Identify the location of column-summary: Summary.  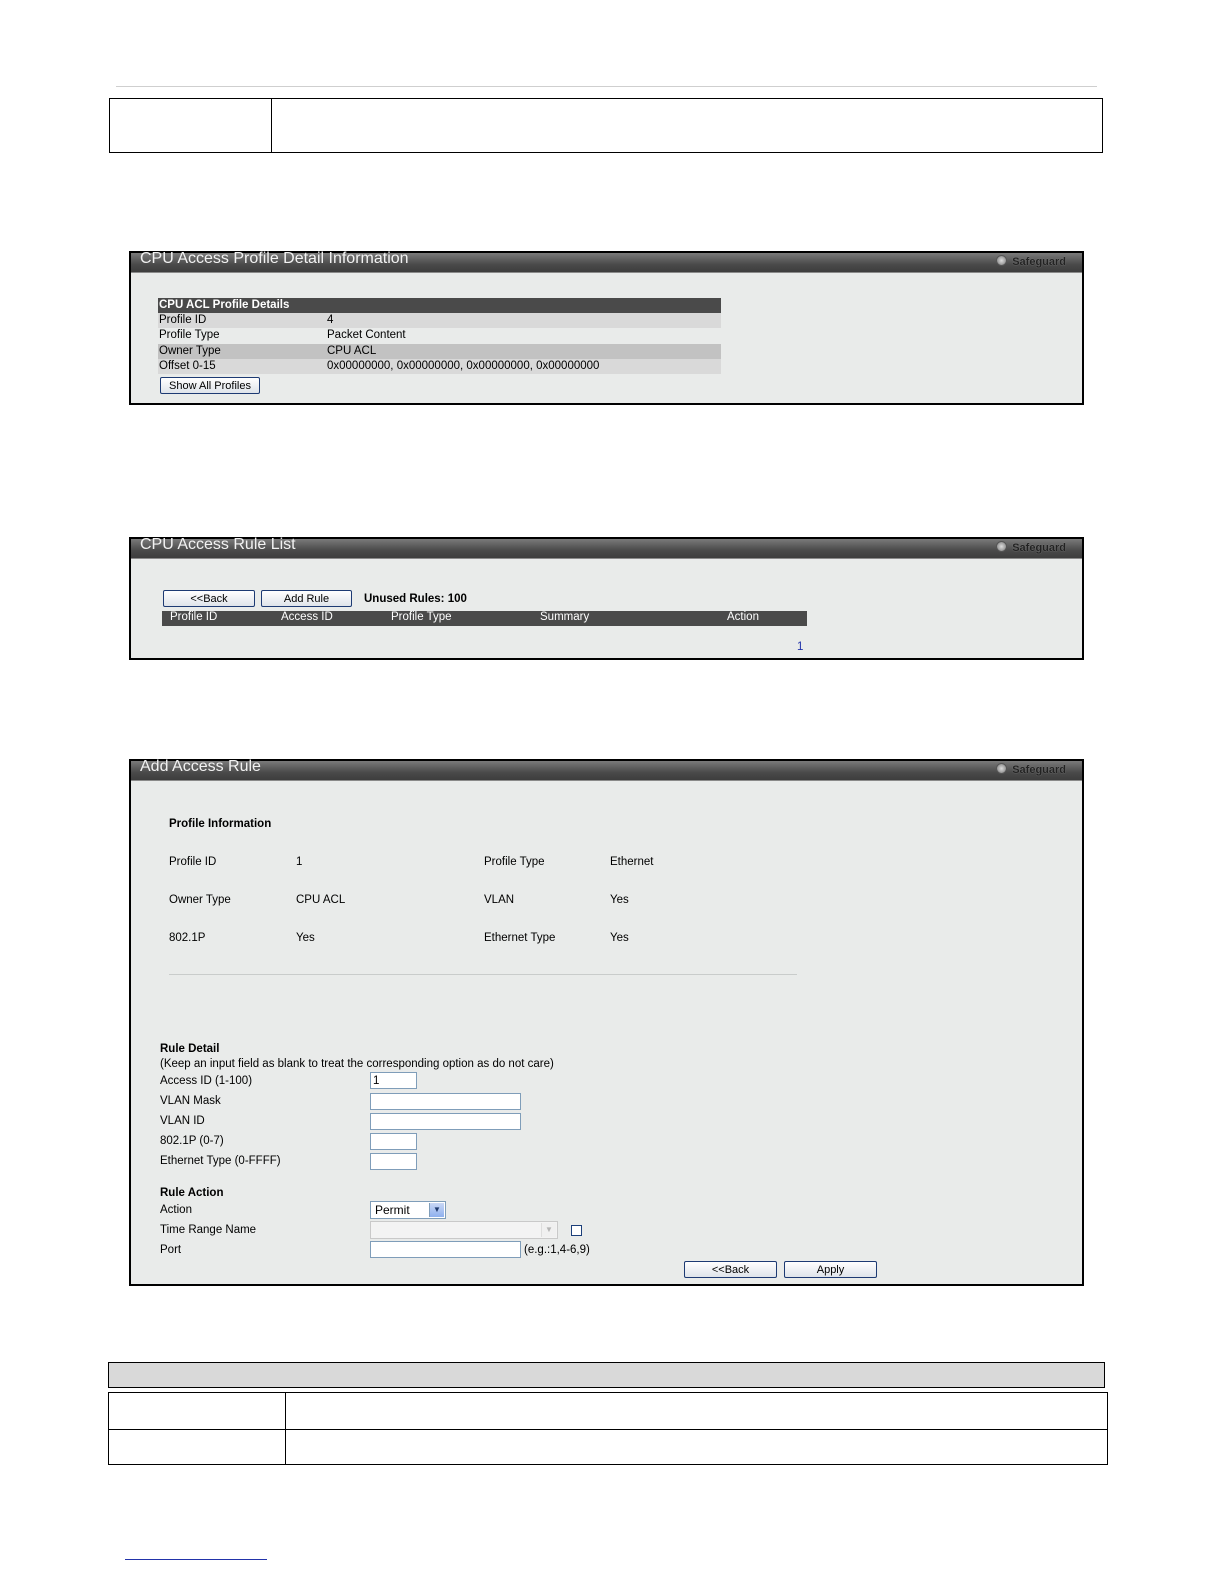
(565, 617).